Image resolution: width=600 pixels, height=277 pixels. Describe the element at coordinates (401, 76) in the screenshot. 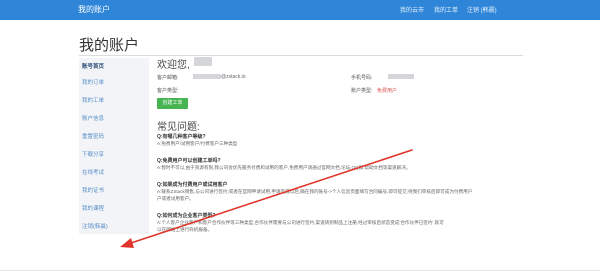

I see `redacted-phone` at that location.